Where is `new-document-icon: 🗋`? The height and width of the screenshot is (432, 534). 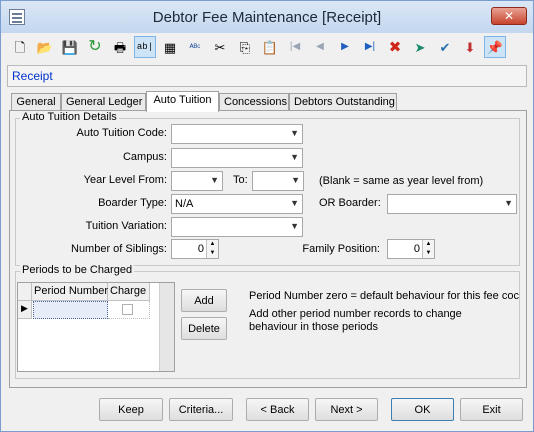 new-document-icon: 🗋 is located at coordinates (20, 47).